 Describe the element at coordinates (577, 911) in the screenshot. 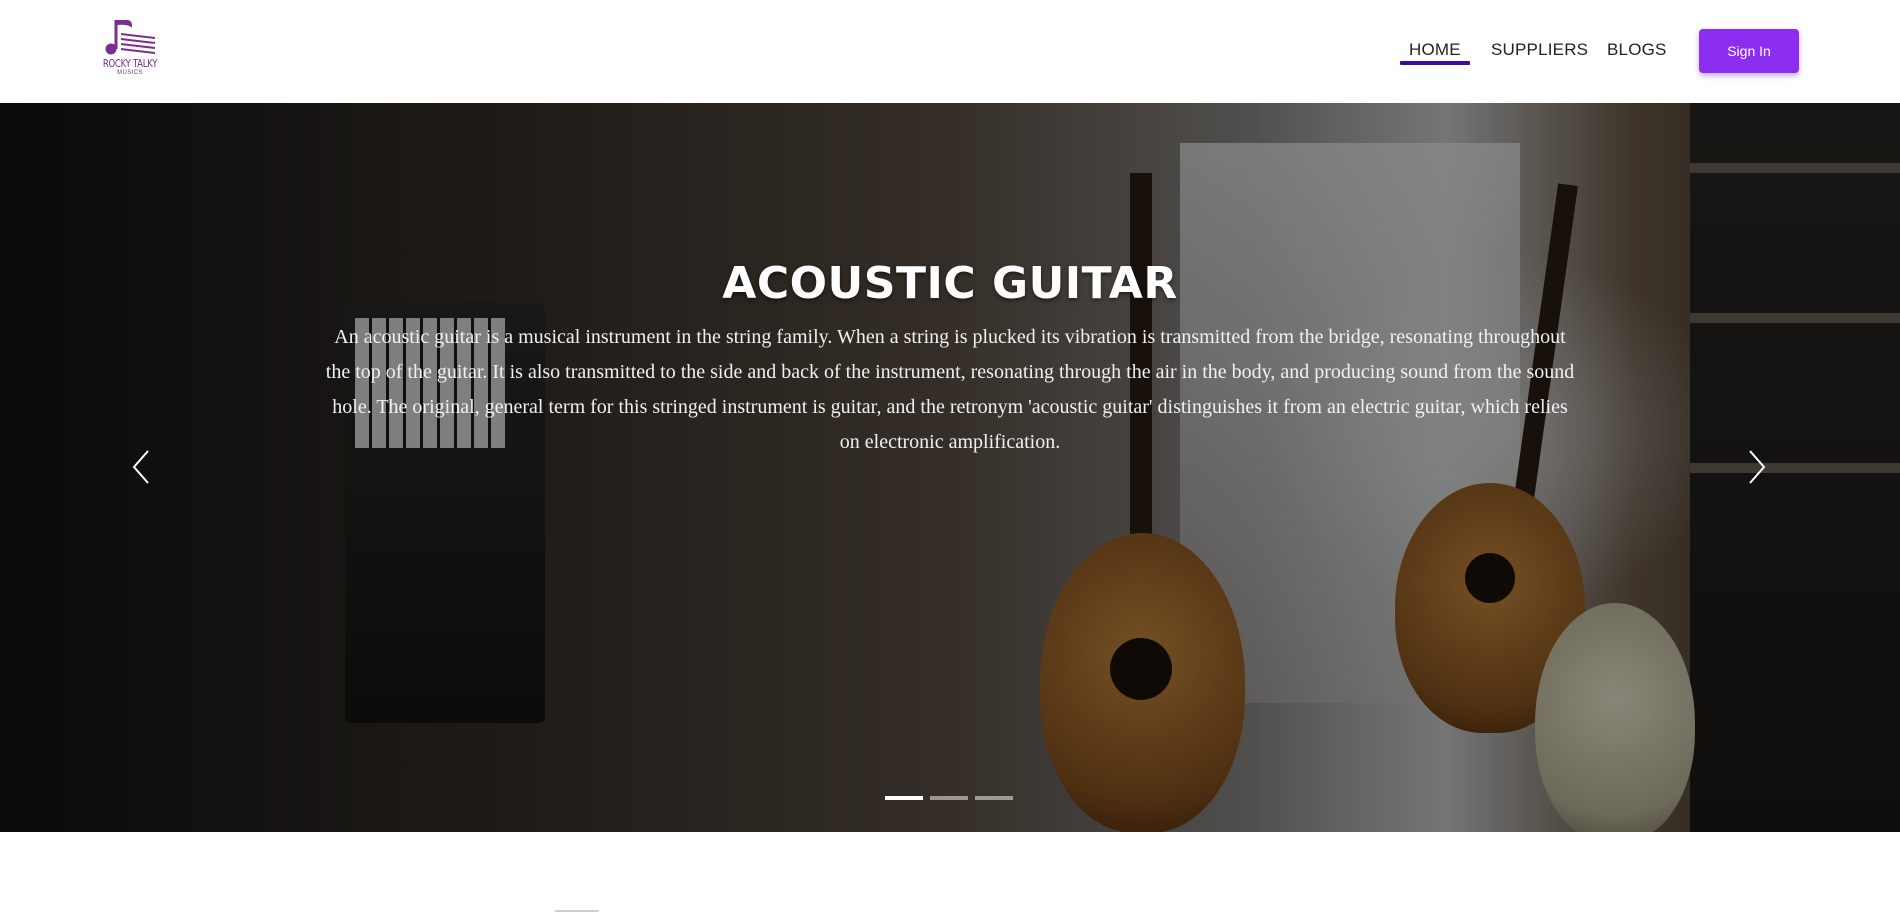

I see `section-divider` at that location.